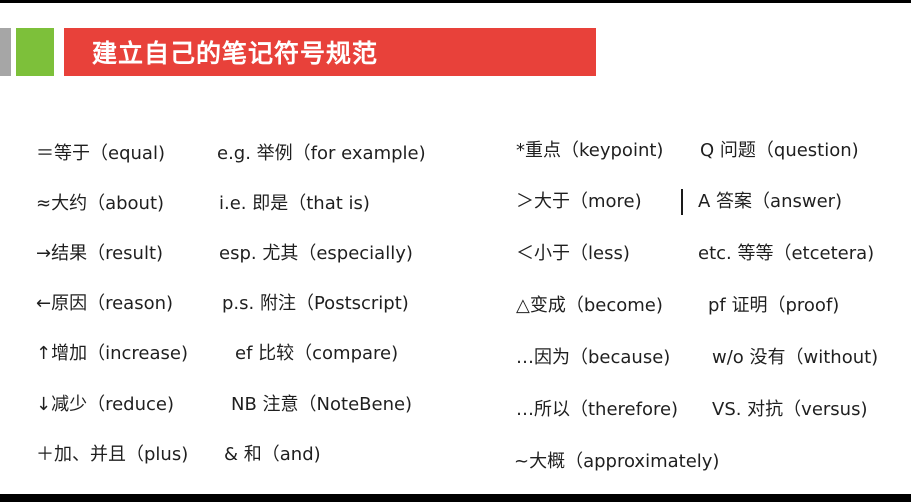 The image size is (911, 502). I want to click on abbr-eg: e.g. 举例（for example), so click(321, 153).